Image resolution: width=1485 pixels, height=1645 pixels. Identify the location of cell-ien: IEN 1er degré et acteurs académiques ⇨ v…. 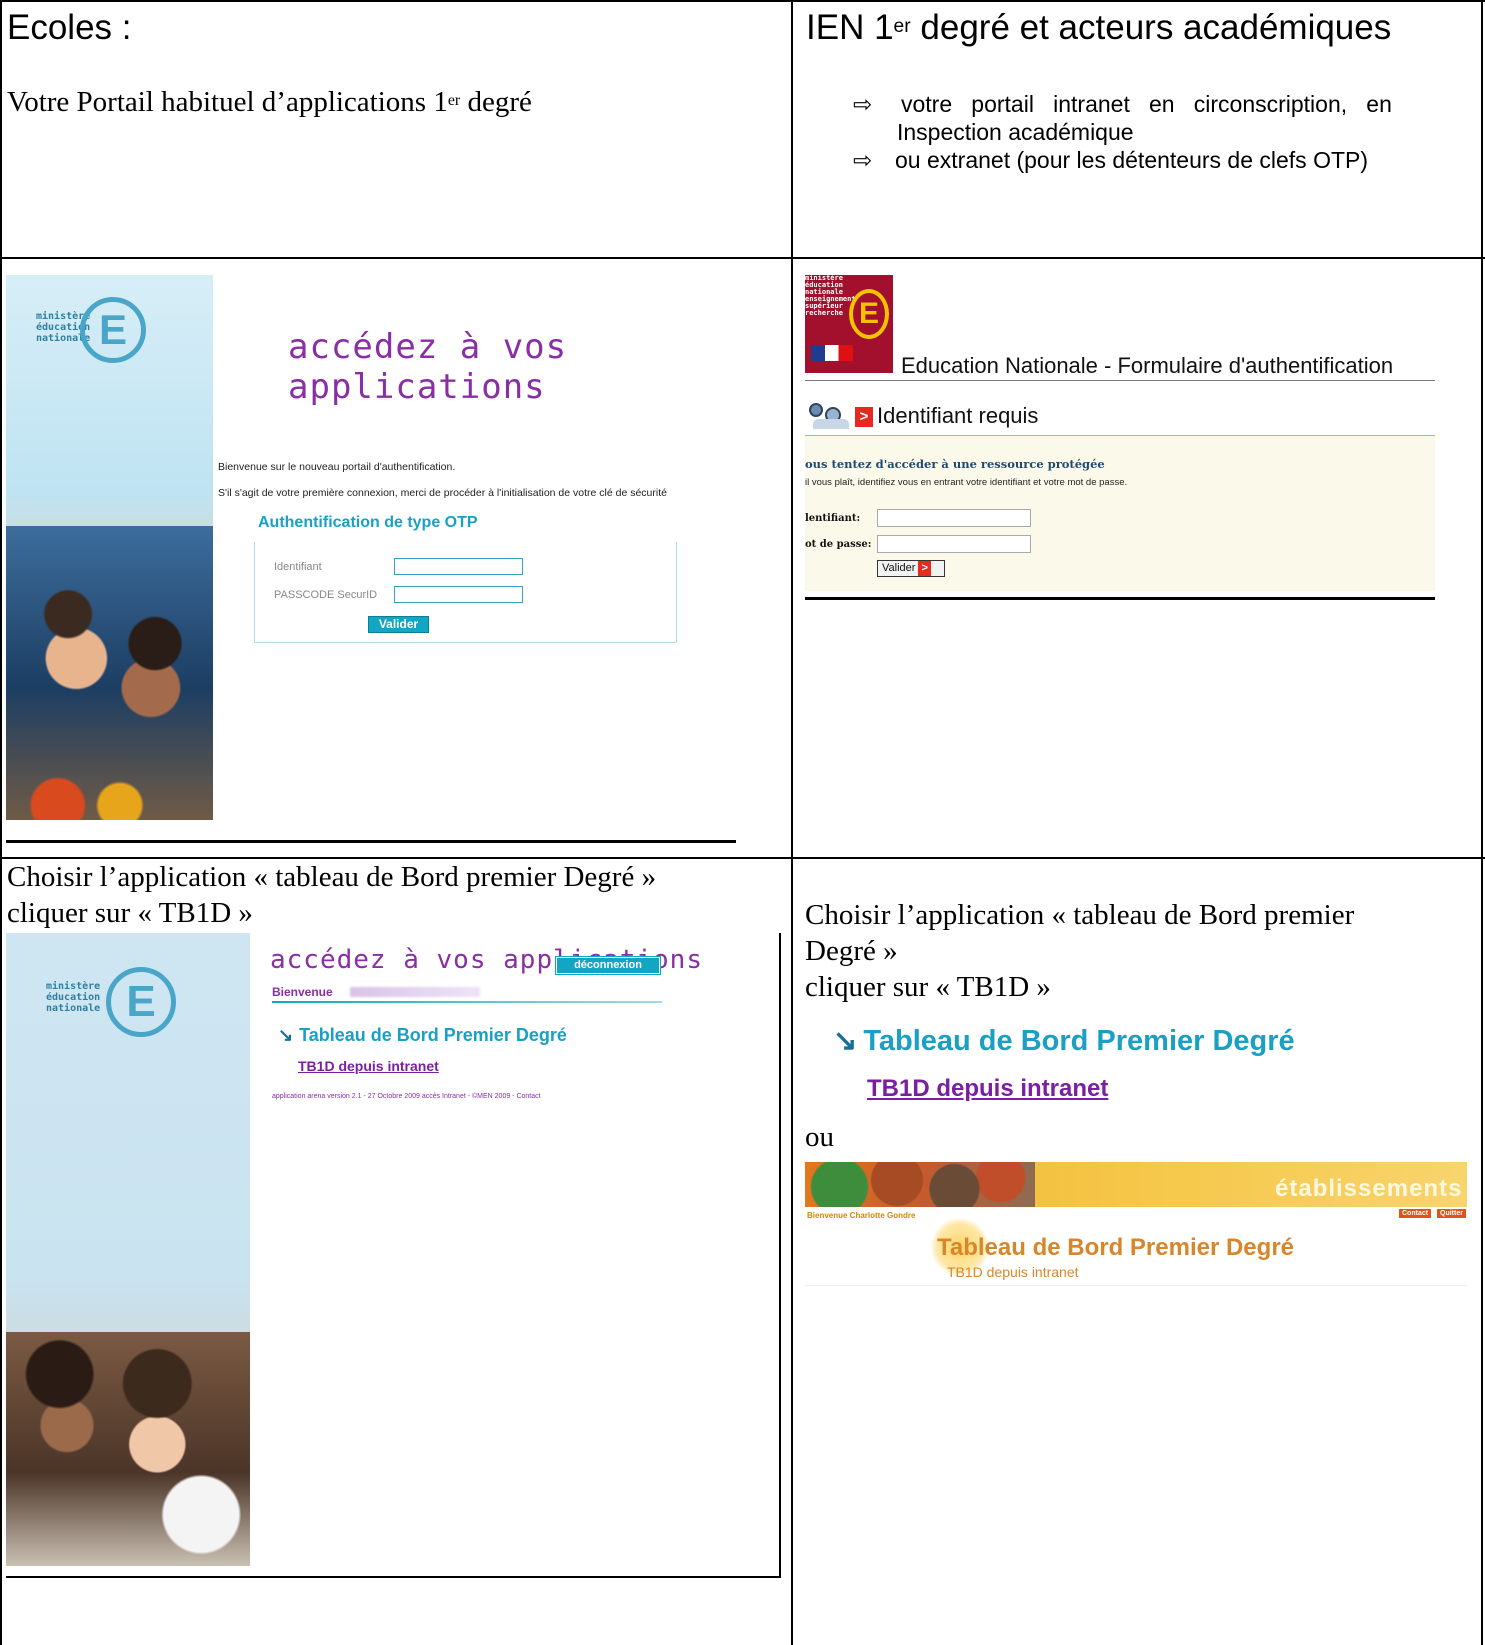
(1137, 129).